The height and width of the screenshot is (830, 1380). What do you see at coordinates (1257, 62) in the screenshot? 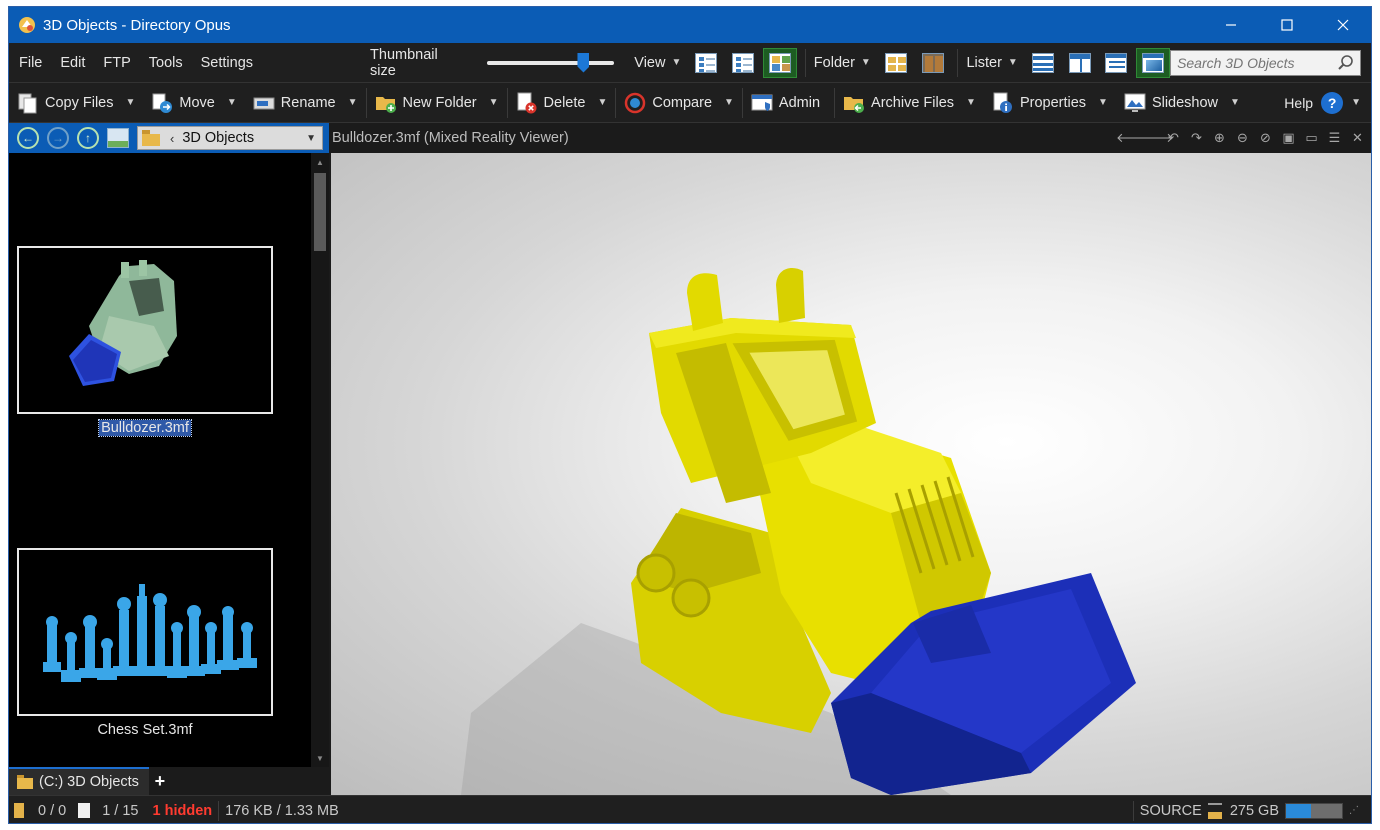
I see `search-input` at bounding box center [1257, 62].